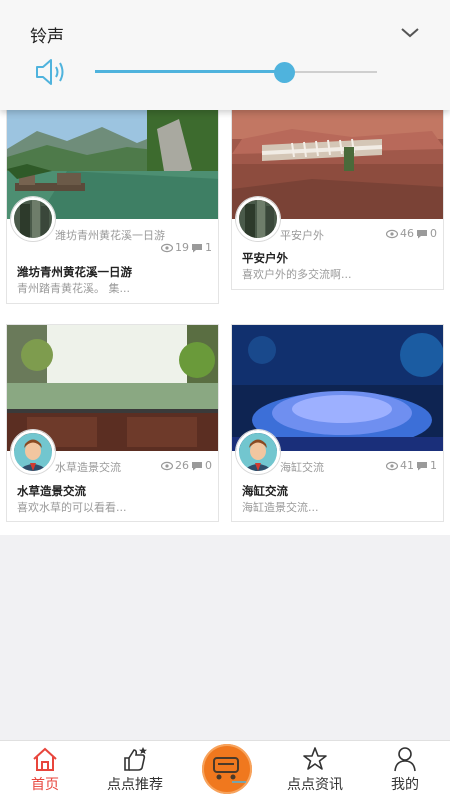 The image size is (450, 800). Describe the element at coordinates (51, 491) in the screenshot. I see `post-title: 水草造景交流` at that location.